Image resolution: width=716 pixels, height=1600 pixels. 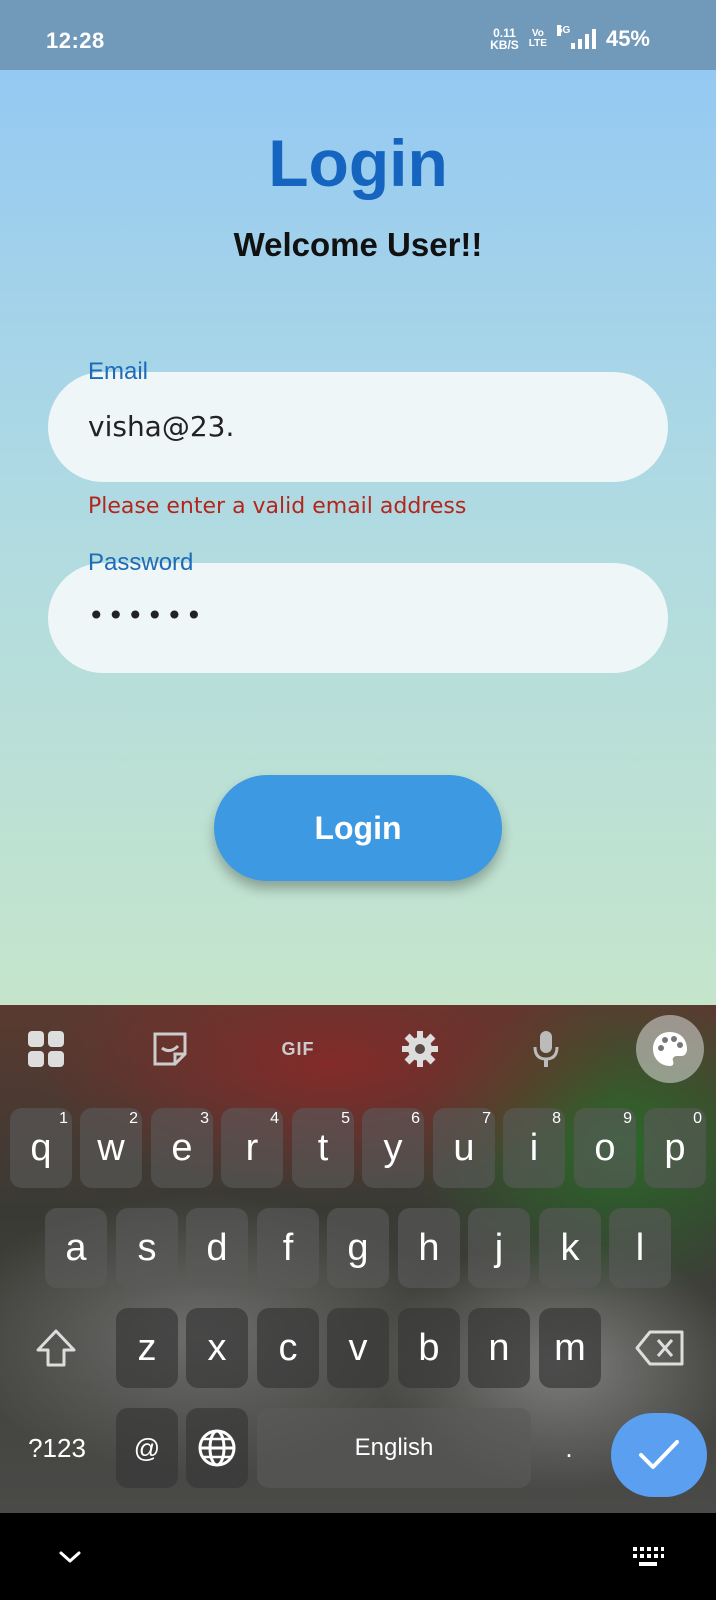 I want to click on shift-icon, so click(x=56, y=1348).